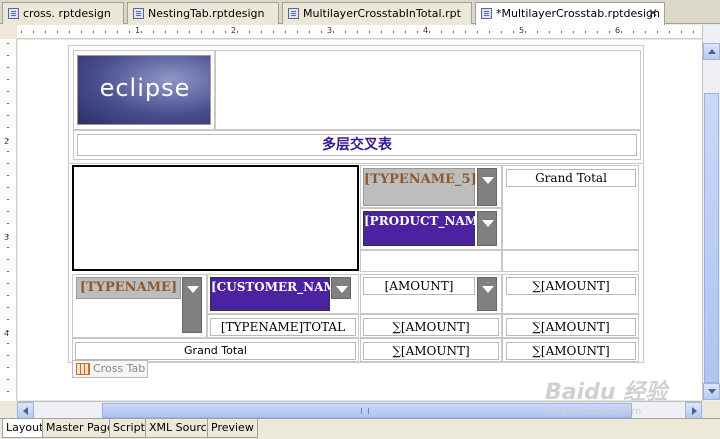 The width and height of the screenshot is (720, 439). What do you see at coordinates (83, 369) in the screenshot?
I see `crosstab-icon` at bounding box center [83, 369].